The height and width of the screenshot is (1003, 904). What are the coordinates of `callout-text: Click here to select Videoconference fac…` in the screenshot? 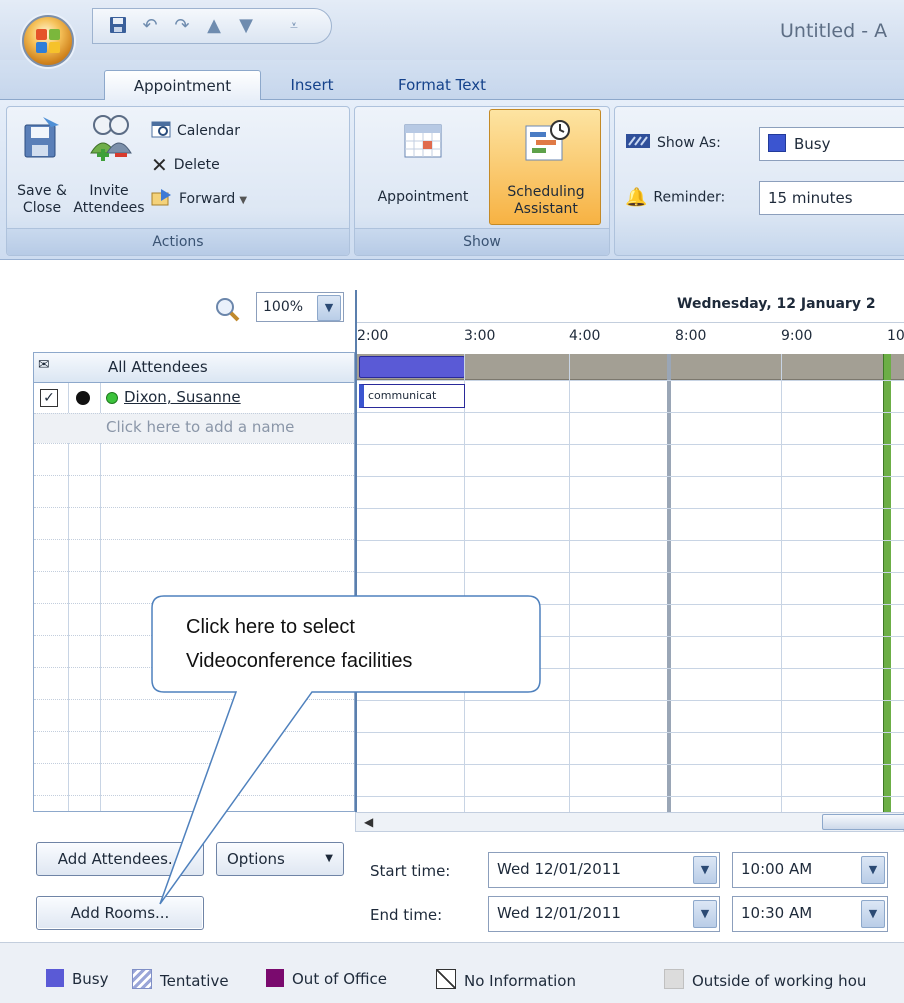 It's located at (361, 644).